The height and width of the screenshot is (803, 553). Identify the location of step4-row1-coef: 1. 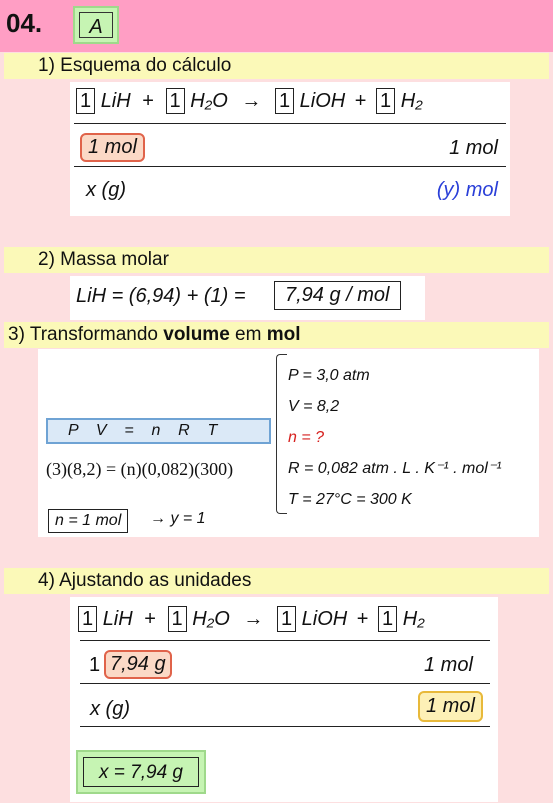
(95, 665).